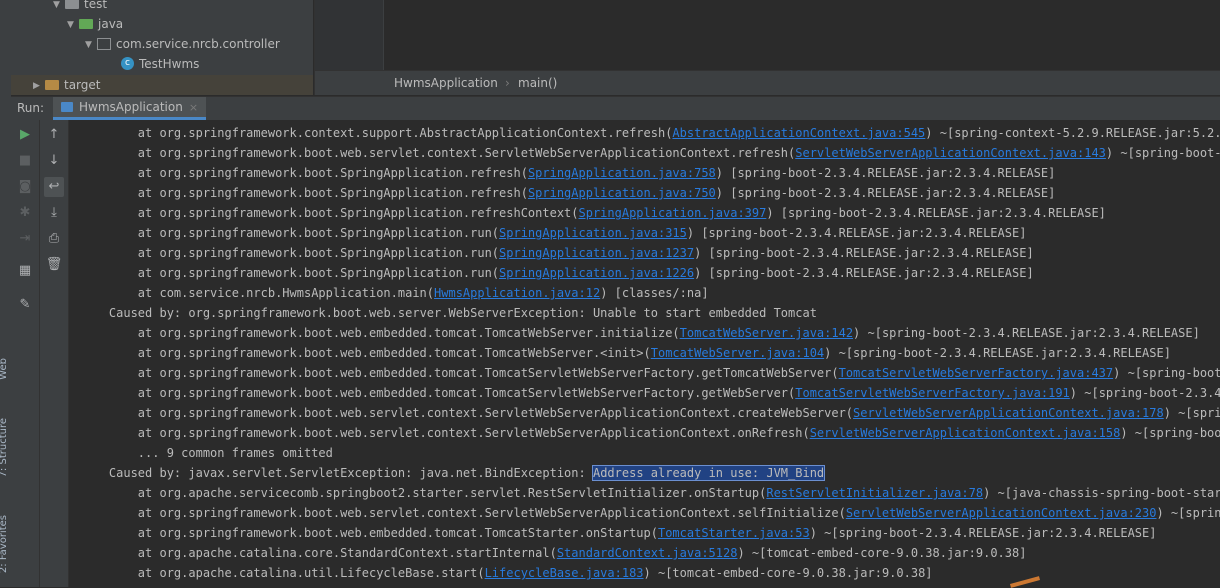 The width and height of the screenshot is (1220, 588). What do you see at coordinates (734, 533) in the screenshot?
I see `source-link: TomcatStarter.java:53` at bounding box center [734, 533].